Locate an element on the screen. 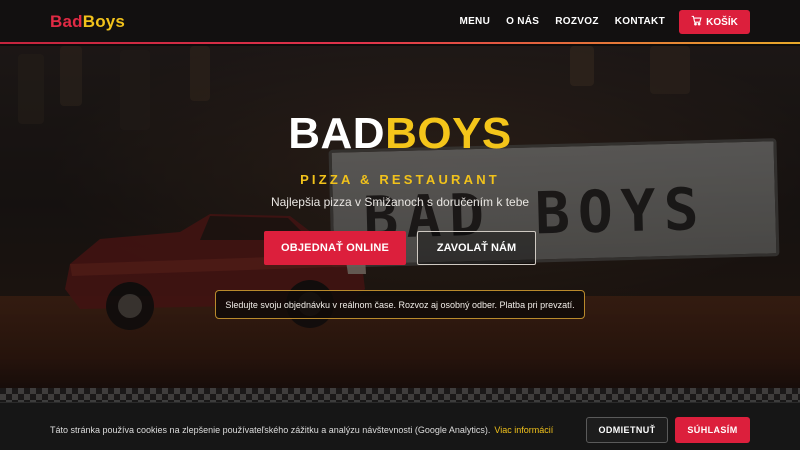 This screenshot has height=450, width=800. hero-subtitle: PIZZA & RESTAURANT is located at coordinates (400, 179).